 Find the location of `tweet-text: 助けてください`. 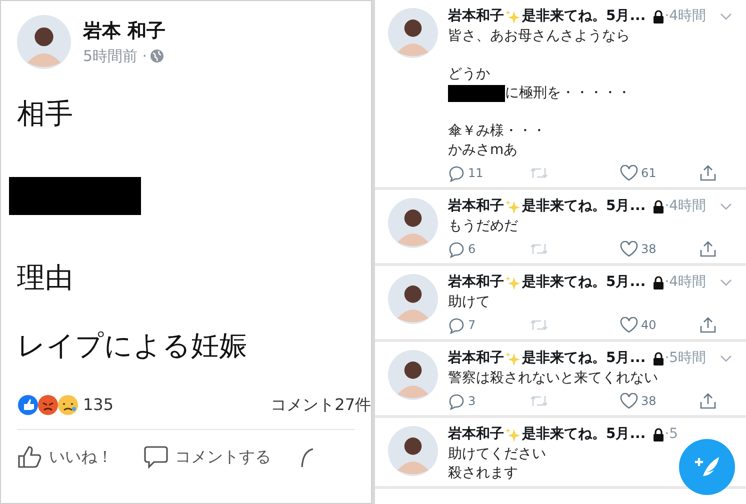

tweet-text: 助けてください is located at coordinates (497, 454).